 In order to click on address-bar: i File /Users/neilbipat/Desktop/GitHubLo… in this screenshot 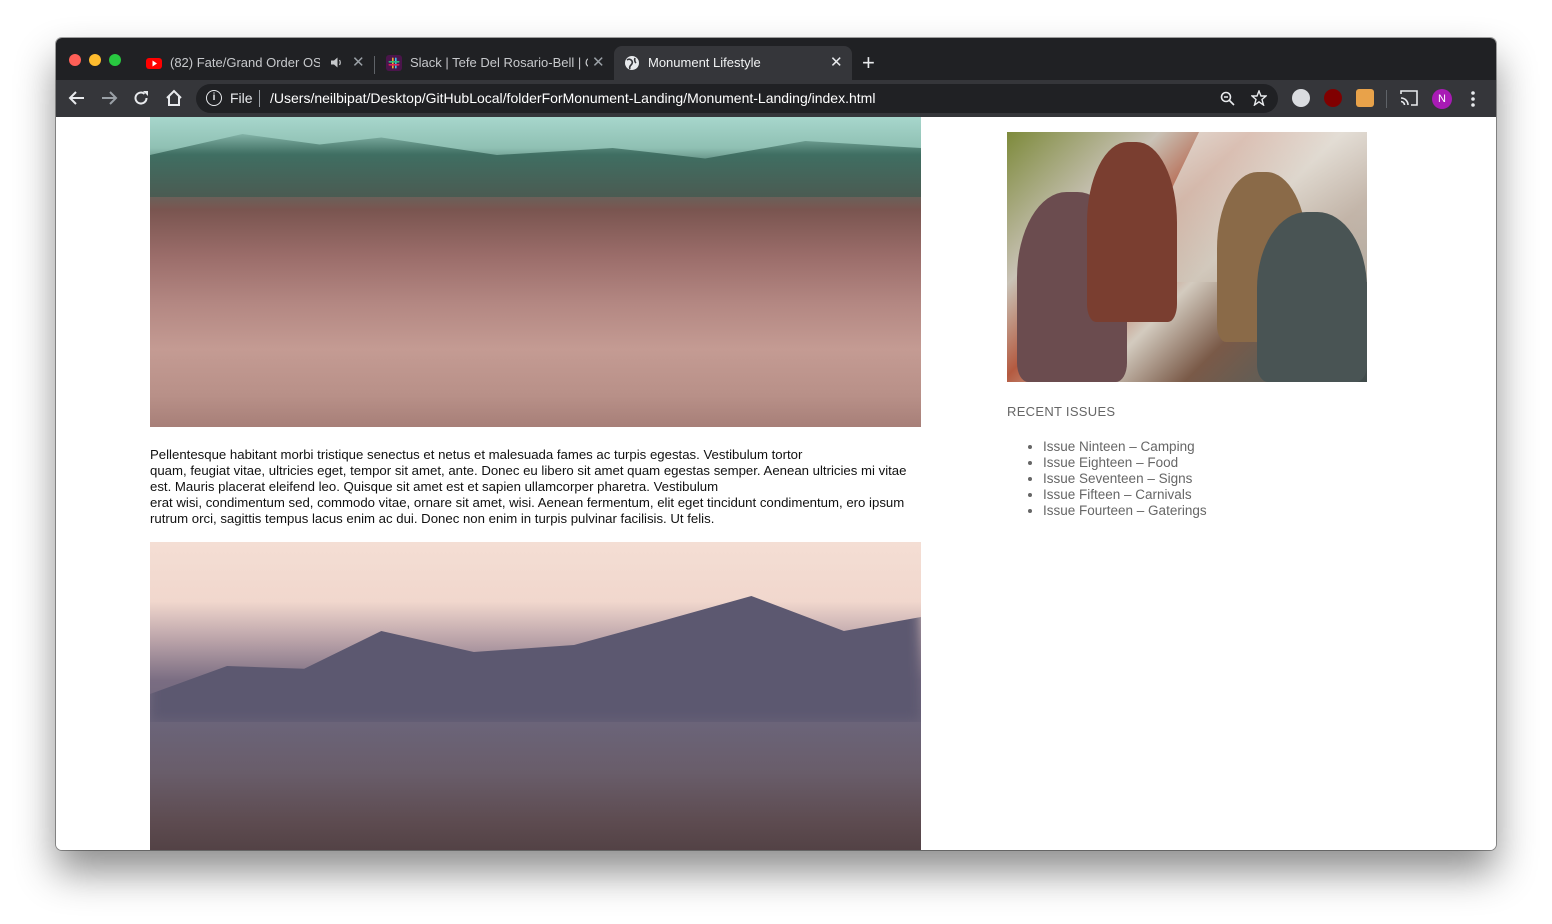, I will do `click(737, 98)`.